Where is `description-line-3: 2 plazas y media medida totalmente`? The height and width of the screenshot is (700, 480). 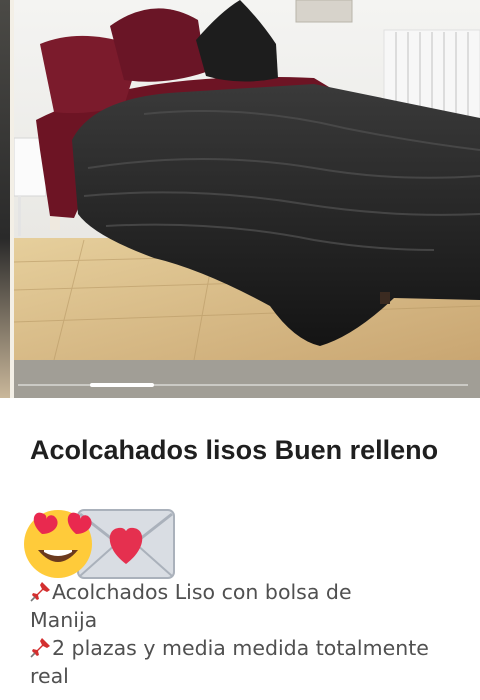
description-line-3: 2 plazas y media medida totalmente is located at coordinates (250, 648).